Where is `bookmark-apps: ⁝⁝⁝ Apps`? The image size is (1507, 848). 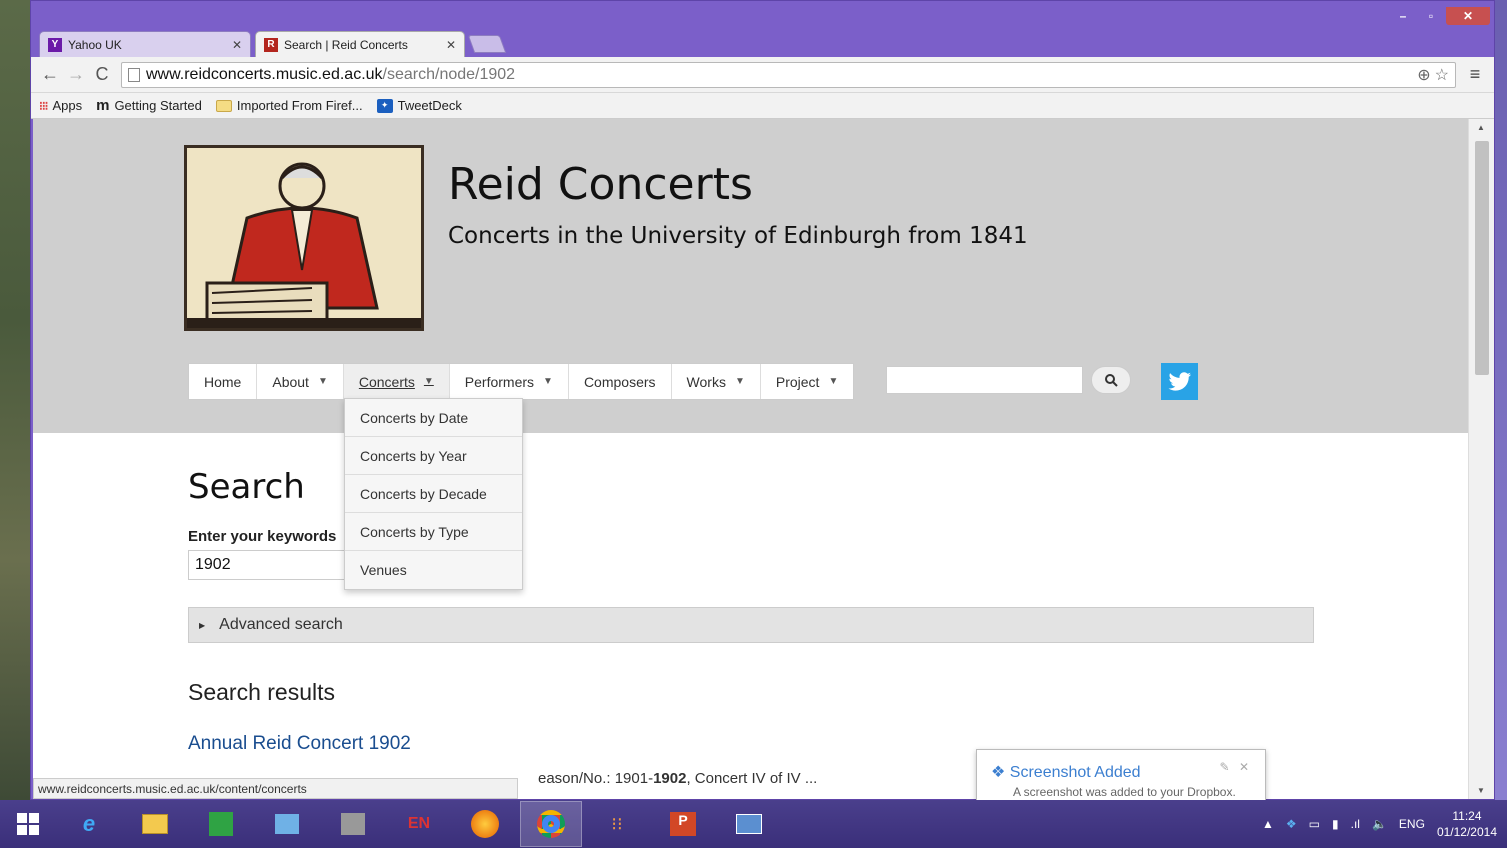 bookmark-apps: ⁝⁝⁝ Apps is located at coordinates (60, 105).